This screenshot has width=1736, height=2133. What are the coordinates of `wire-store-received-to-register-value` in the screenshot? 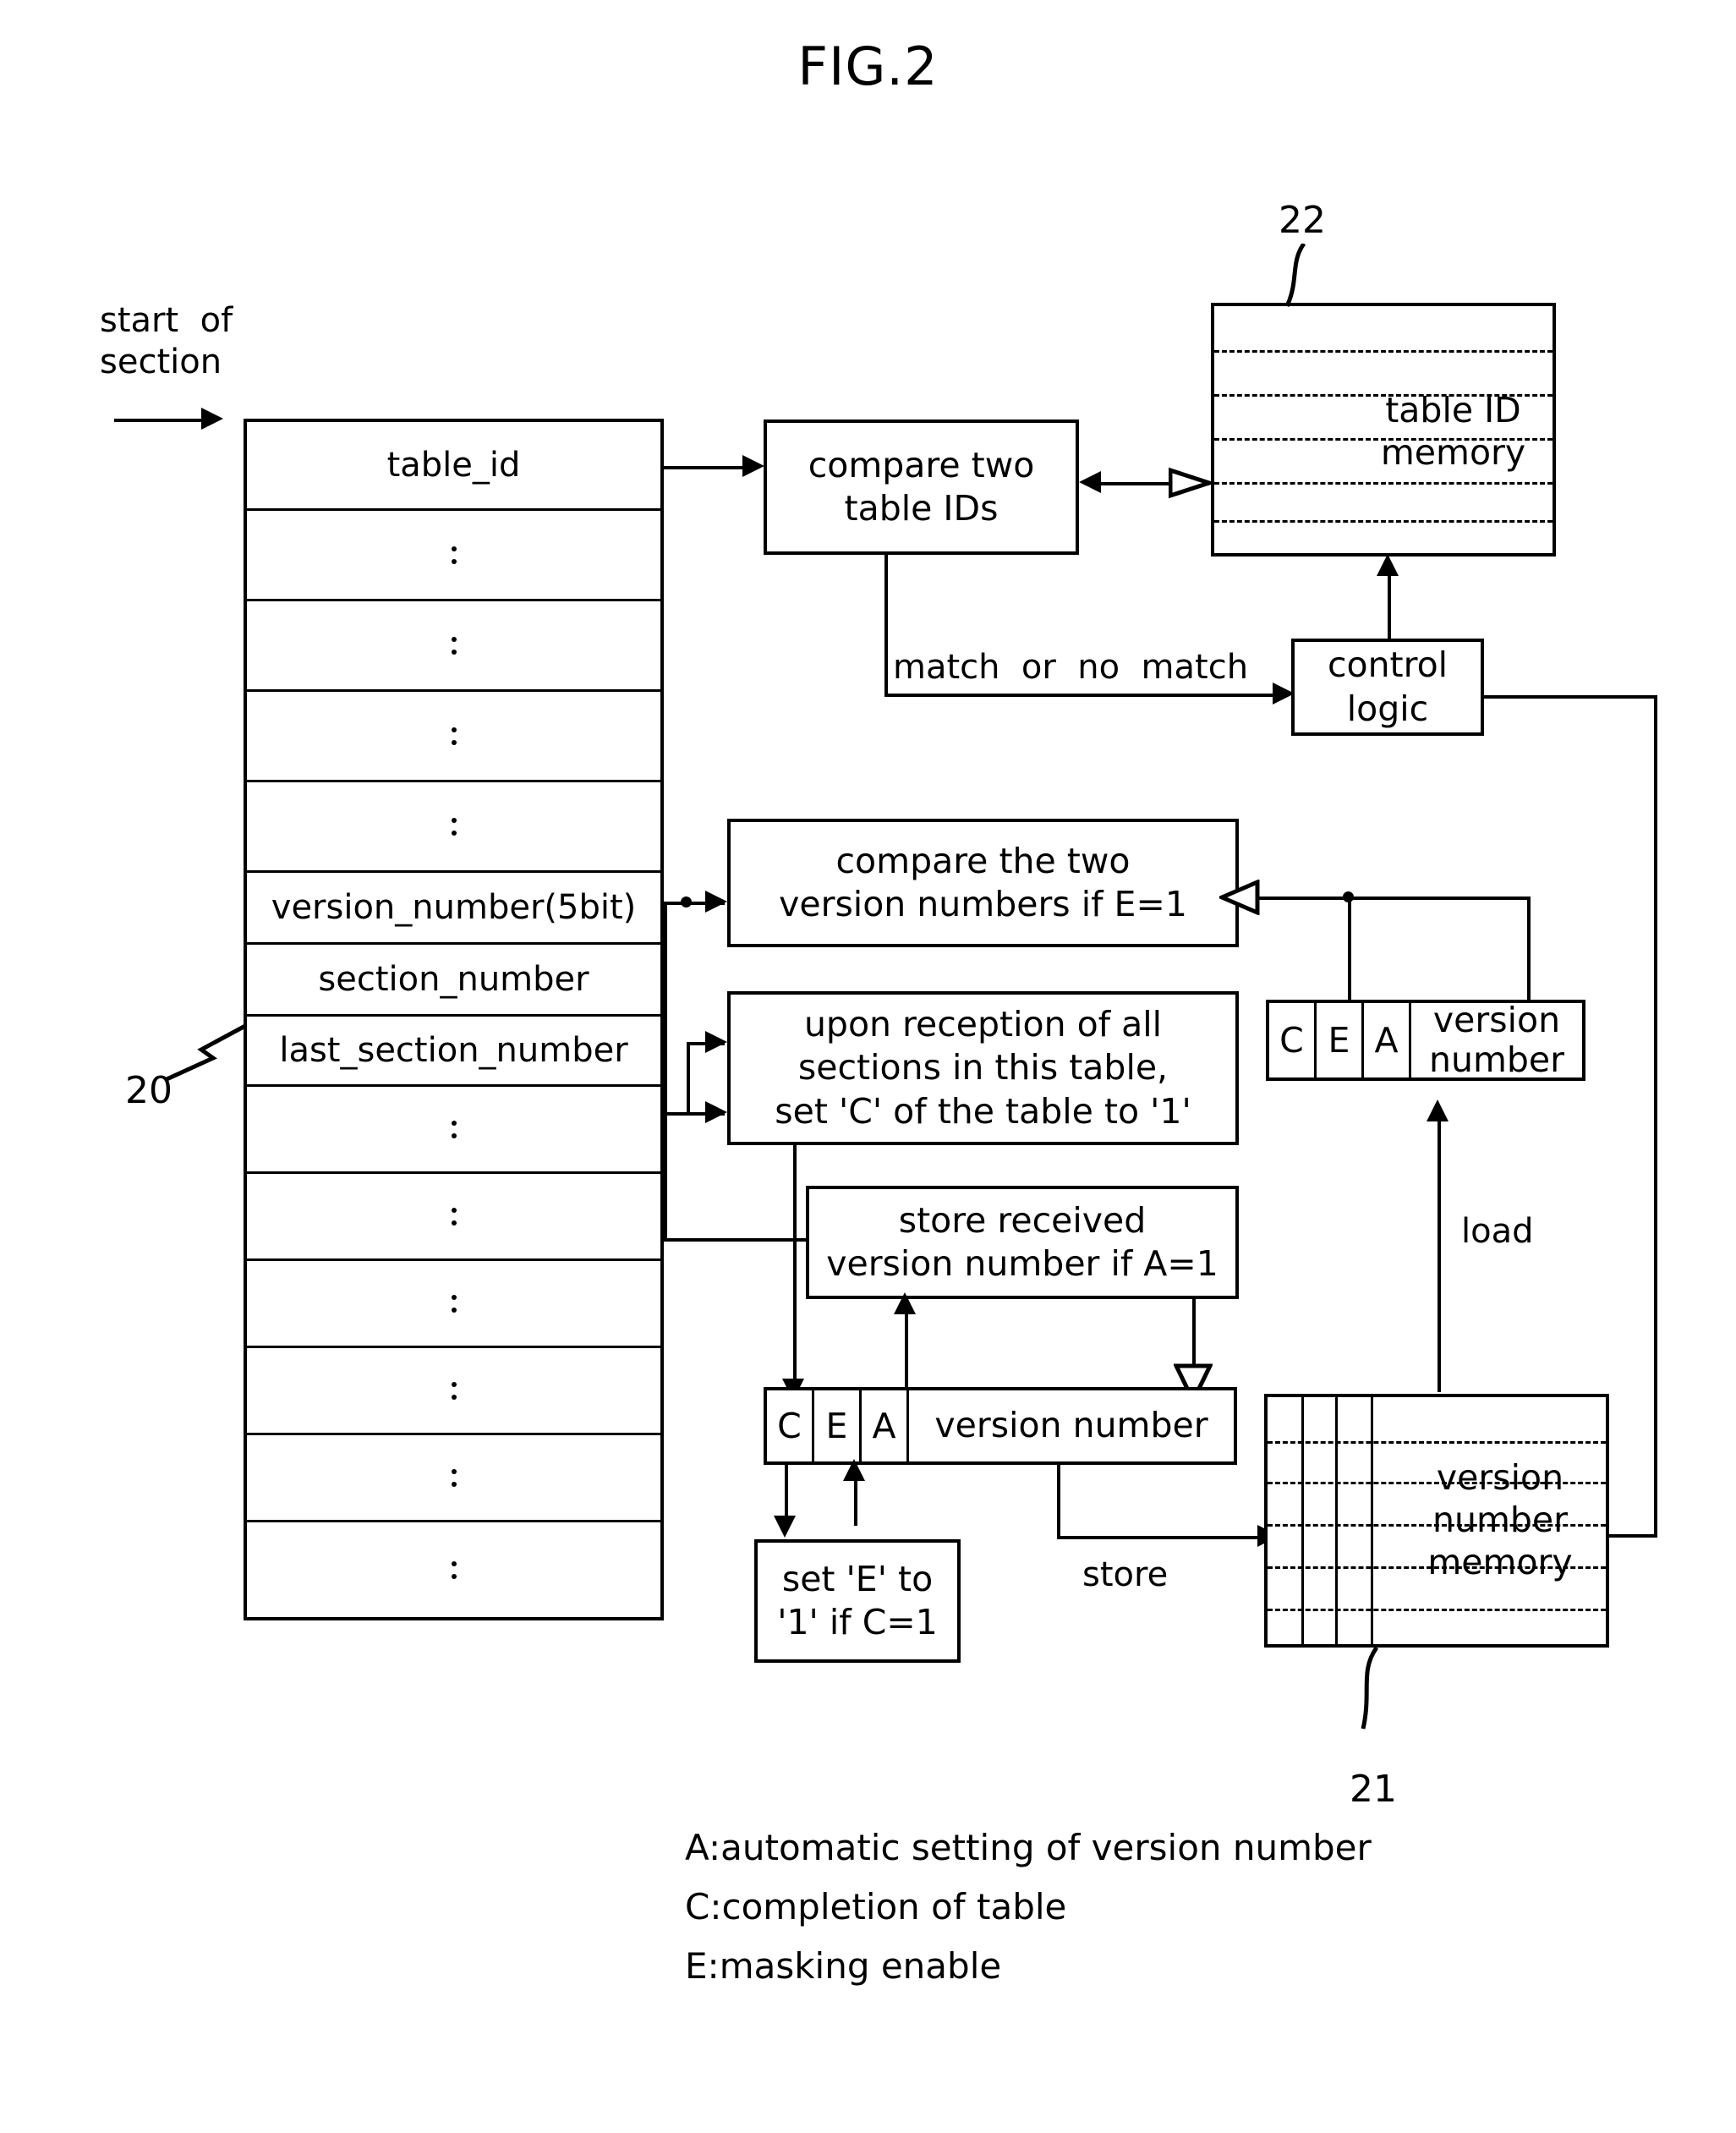 It's located at (1194, 1335).